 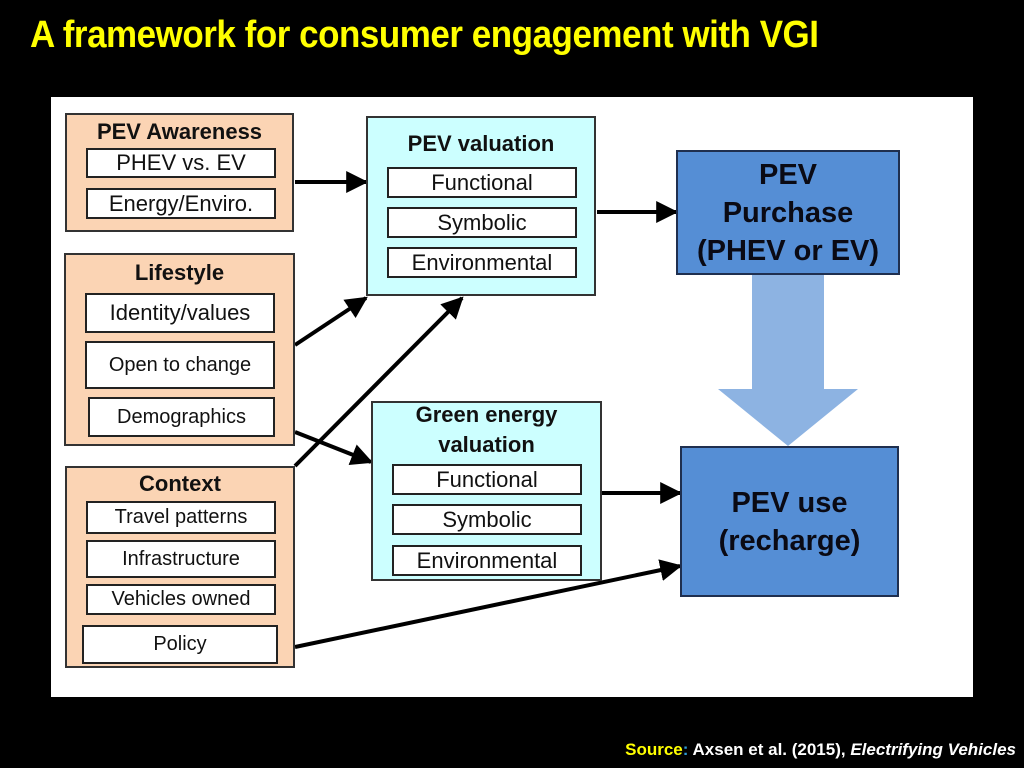 I want to click on lifestyle-item: Demographics, so click(x=181, y=417).